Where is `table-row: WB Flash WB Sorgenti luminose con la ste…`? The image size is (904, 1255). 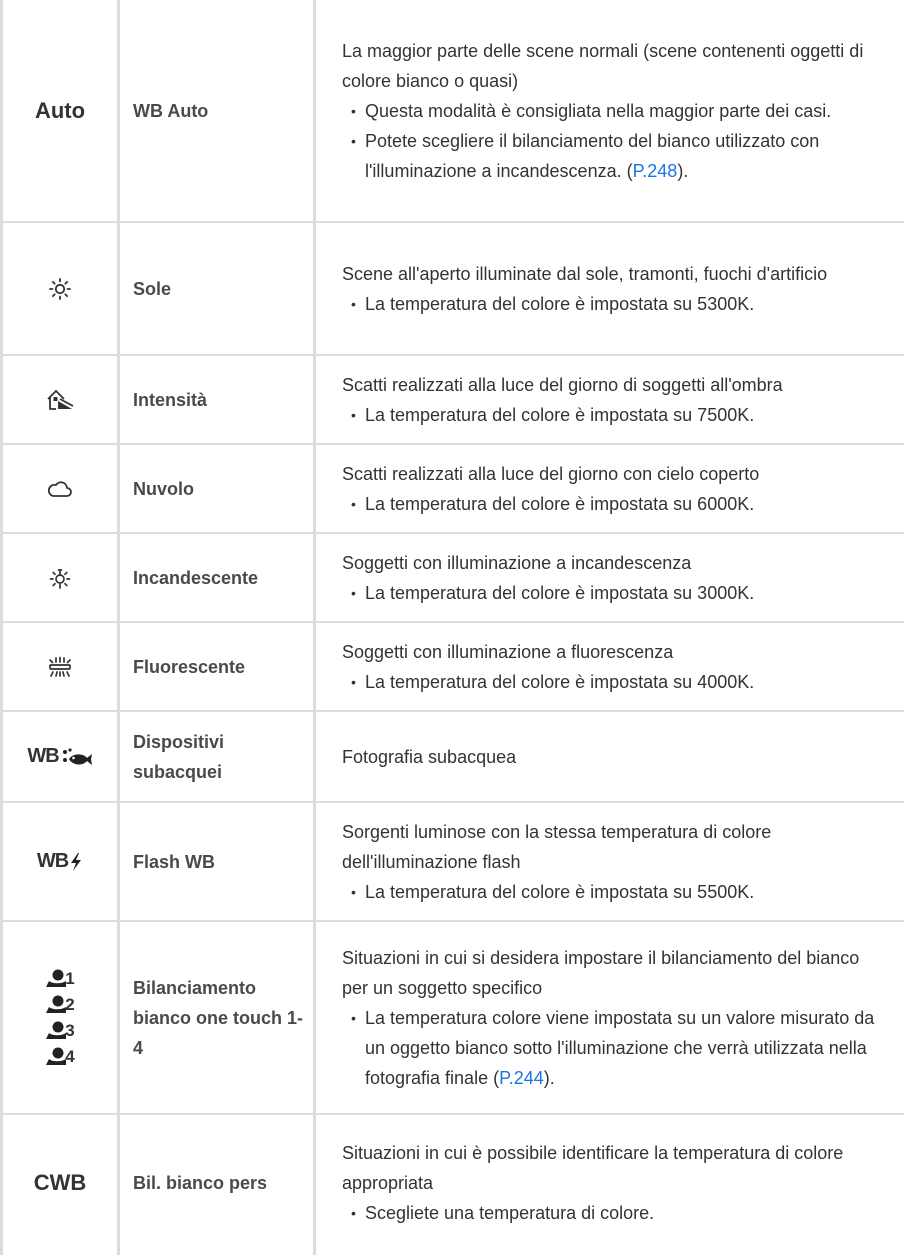
table-row: WB Flash WB Sorgenti luminose con la ste… is located at coordinates (452, 861).